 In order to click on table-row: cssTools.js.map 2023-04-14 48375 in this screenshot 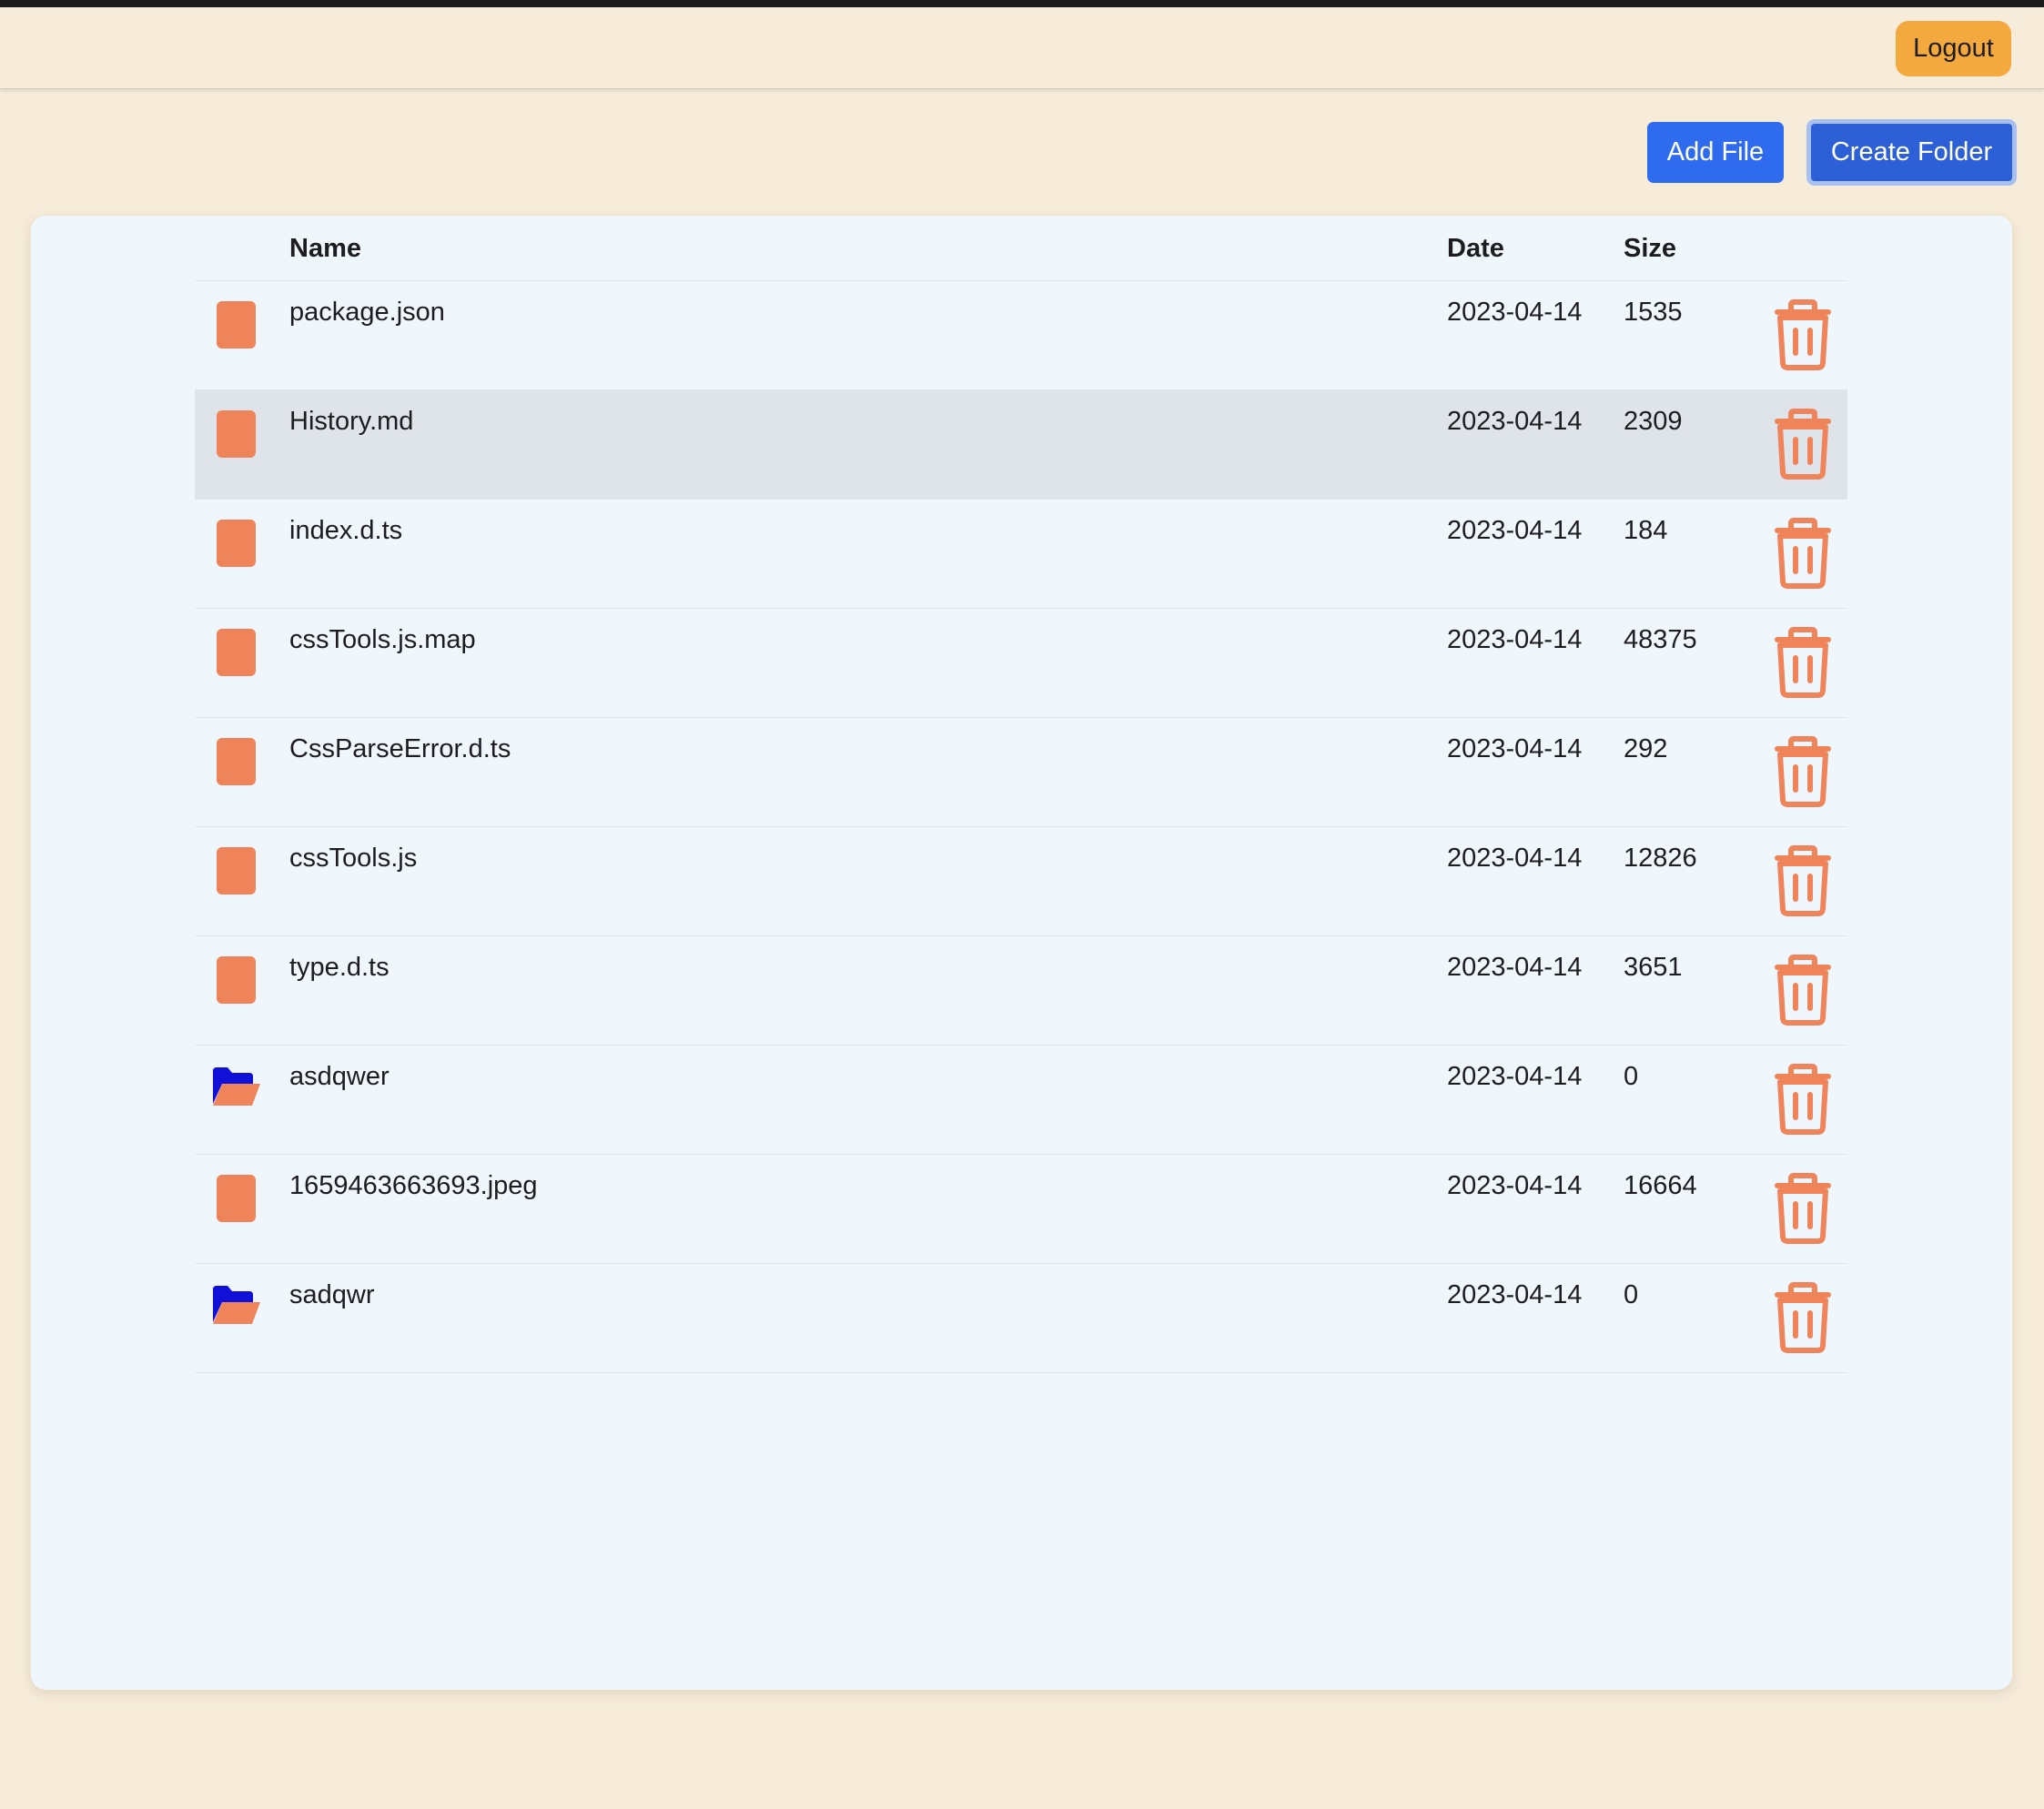, I will do `click(1021, 663)`.